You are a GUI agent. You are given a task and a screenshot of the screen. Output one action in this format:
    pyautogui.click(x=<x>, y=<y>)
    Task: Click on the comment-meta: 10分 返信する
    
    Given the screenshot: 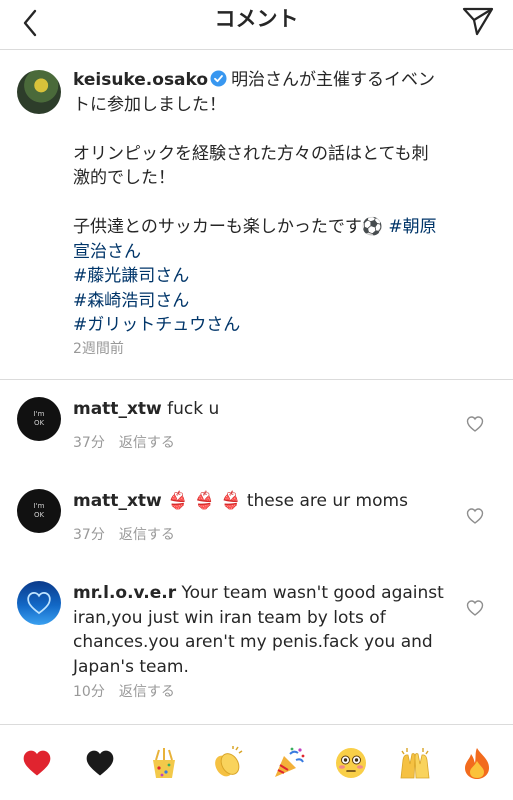 What is the action you would take?
    pyautogui.click(x=124, y=691)
    